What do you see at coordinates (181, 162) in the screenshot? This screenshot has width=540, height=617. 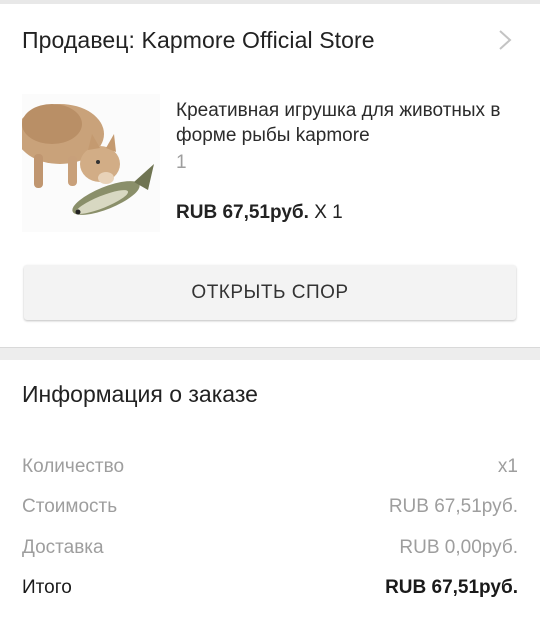 I see `product-variant: 1` at bounding box center [181, 162].